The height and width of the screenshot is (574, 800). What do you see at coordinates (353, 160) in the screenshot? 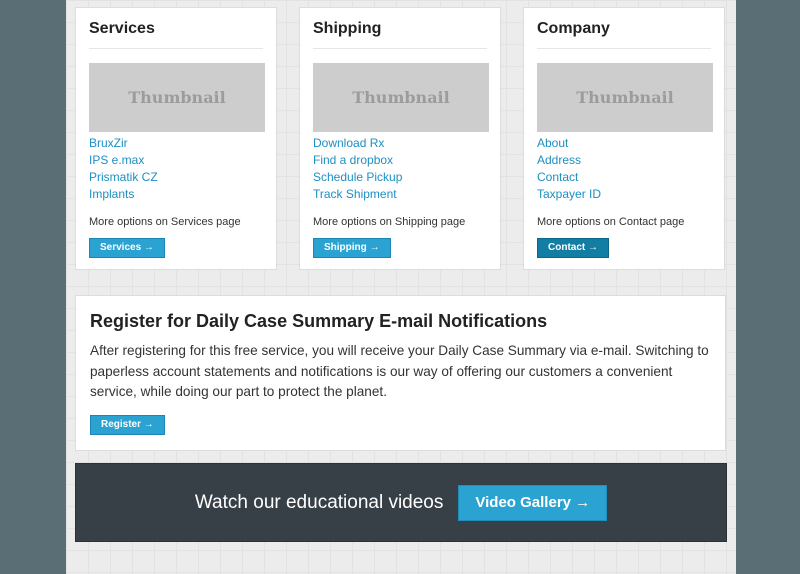
I see `link-find-dropbox: Find a dropbox` at bounding box center [353, 160].